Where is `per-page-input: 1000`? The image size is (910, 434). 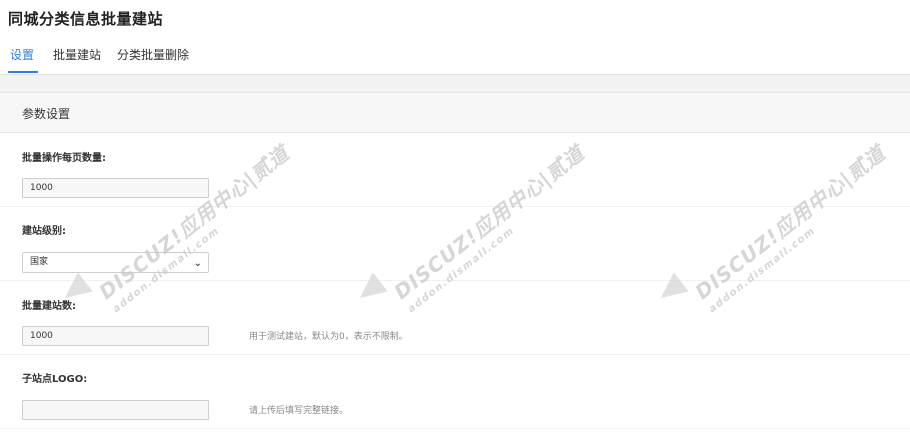 per-page-input: 1000 is located at coordinates (115, 188).